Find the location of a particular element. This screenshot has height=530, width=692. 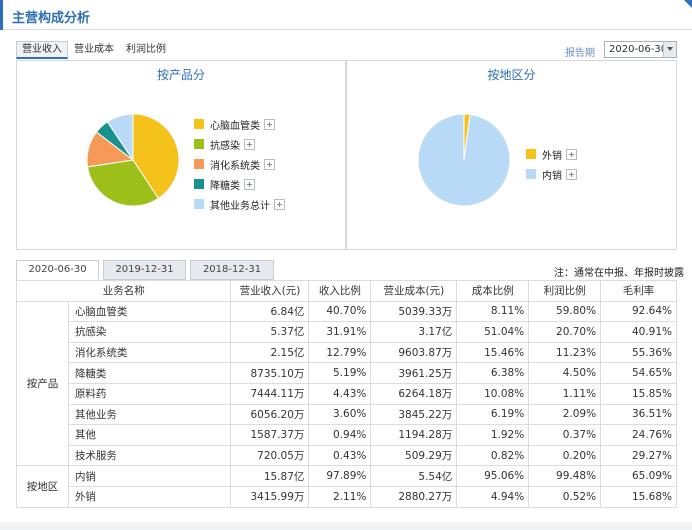

legend-label: 内销 is located at coordinates (552, 176).